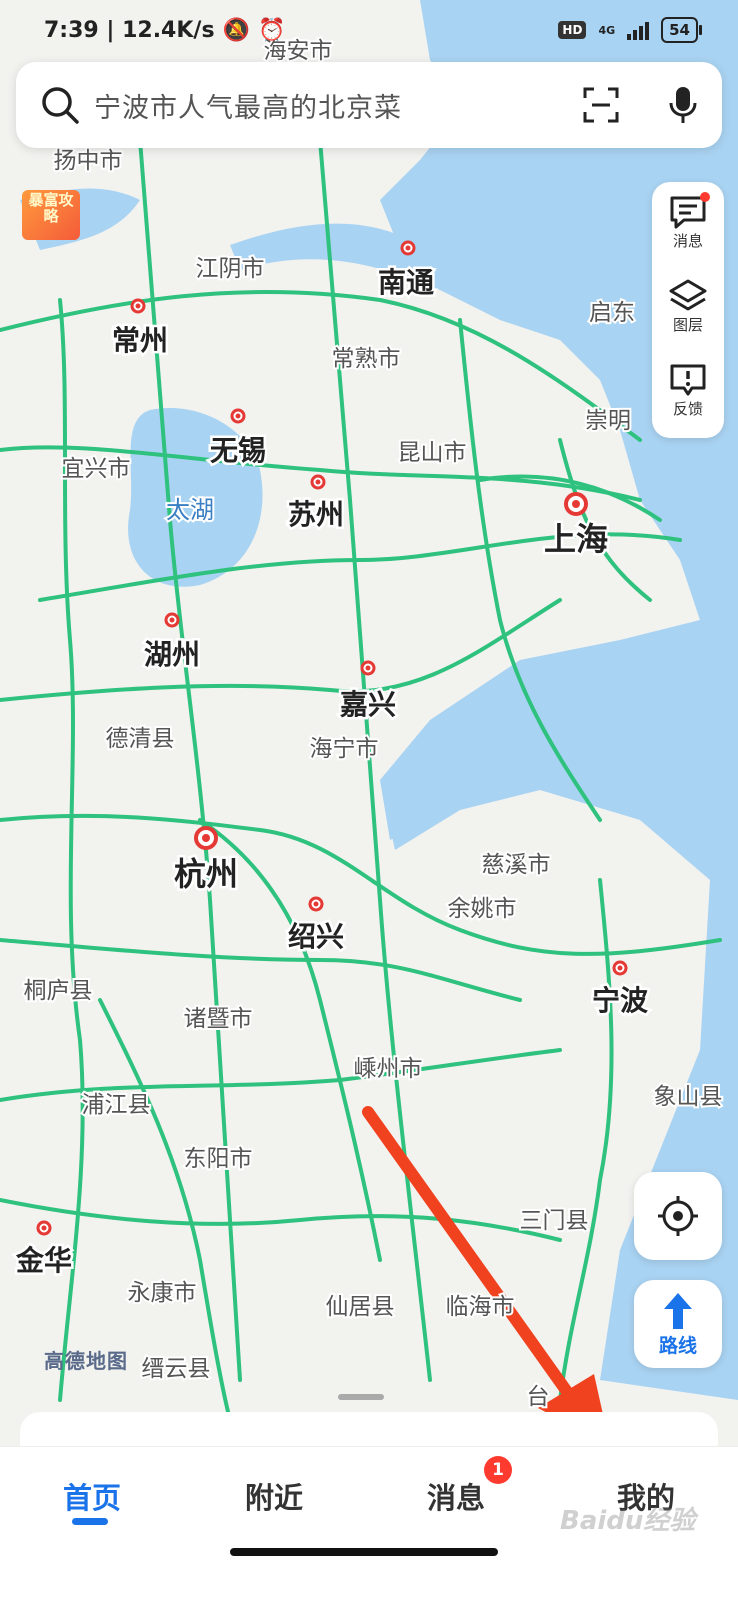  What do you see at coordinates (620, 1000) in the screenshot?
I see `city-label: 宁波` at bounding box center [620, 1000].